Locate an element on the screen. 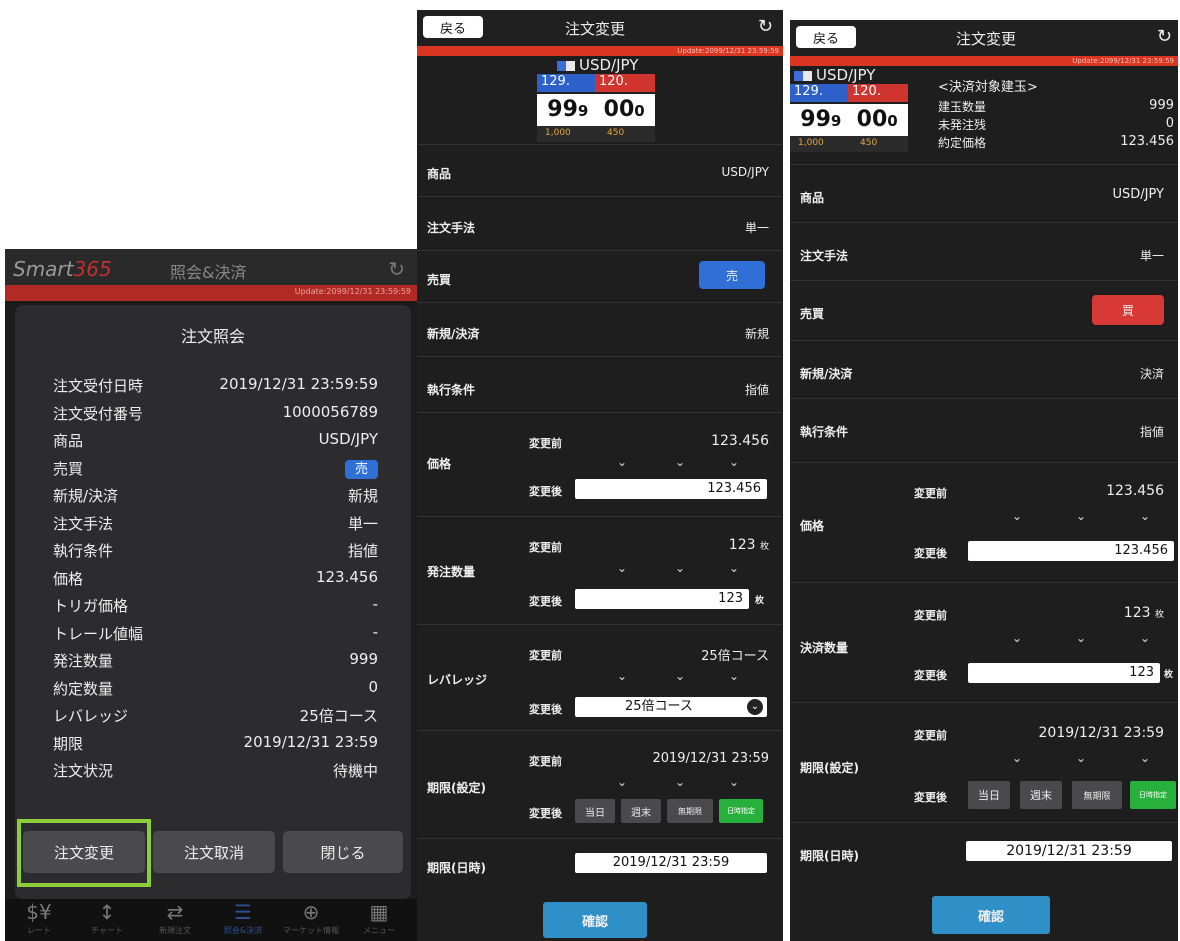 The height and width of the screenshot is (941, 1180). inquiry-row-label: トリガ価格 is located at coordinates (91, 606).